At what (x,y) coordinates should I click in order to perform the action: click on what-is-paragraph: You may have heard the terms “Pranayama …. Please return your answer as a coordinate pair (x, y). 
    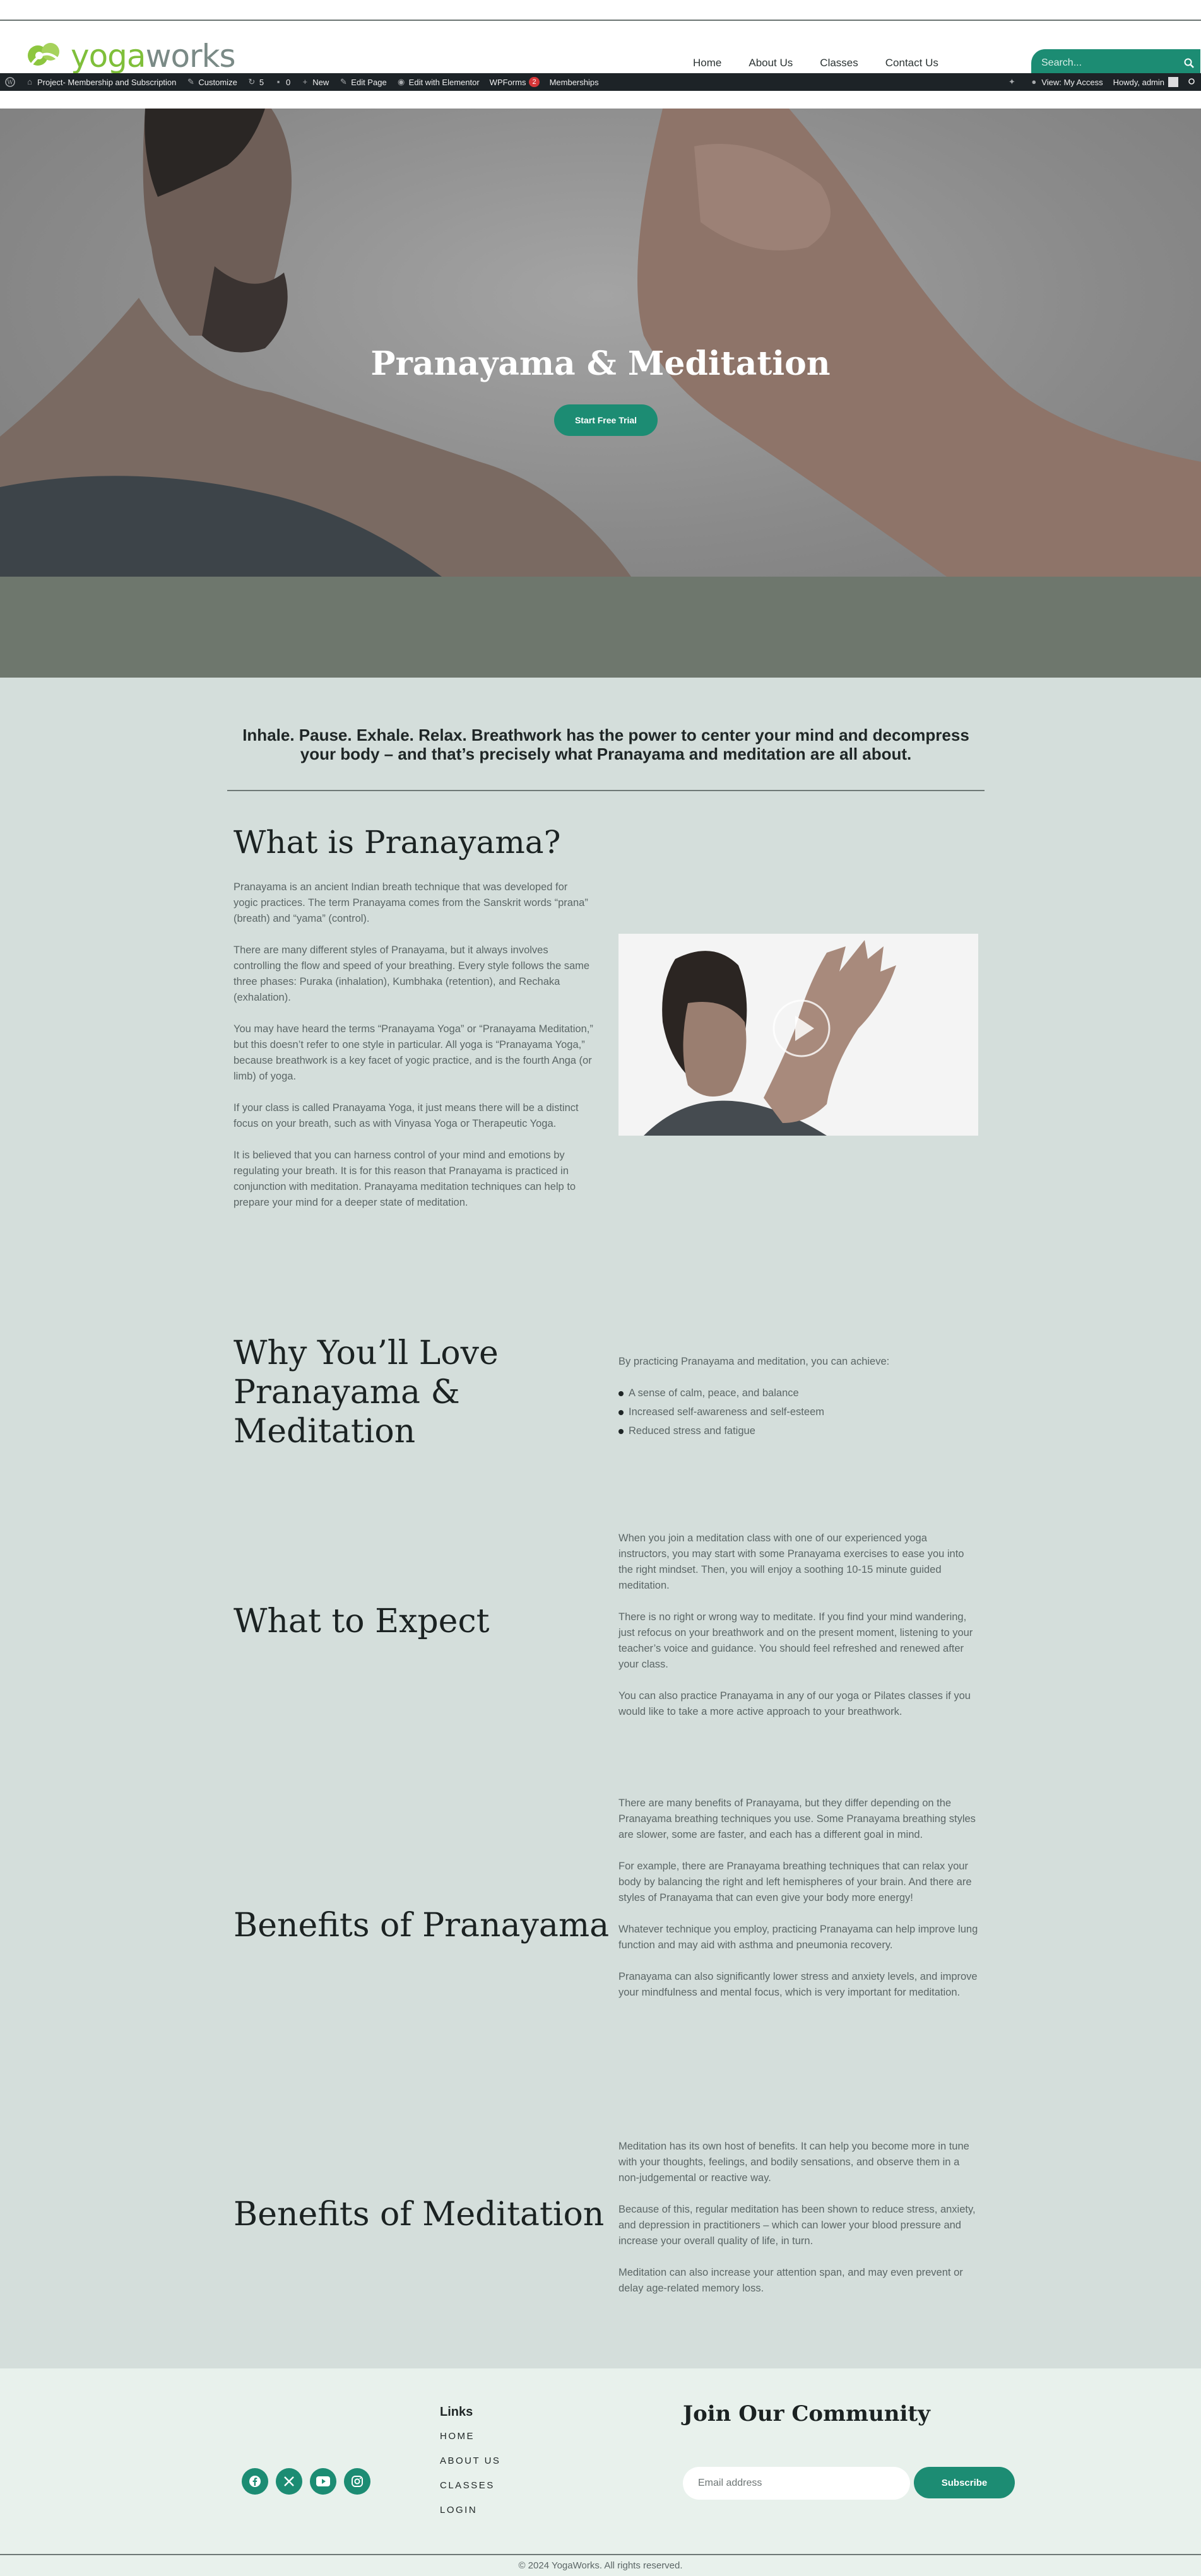
    Looking at the image, I should click on (413, 1052).